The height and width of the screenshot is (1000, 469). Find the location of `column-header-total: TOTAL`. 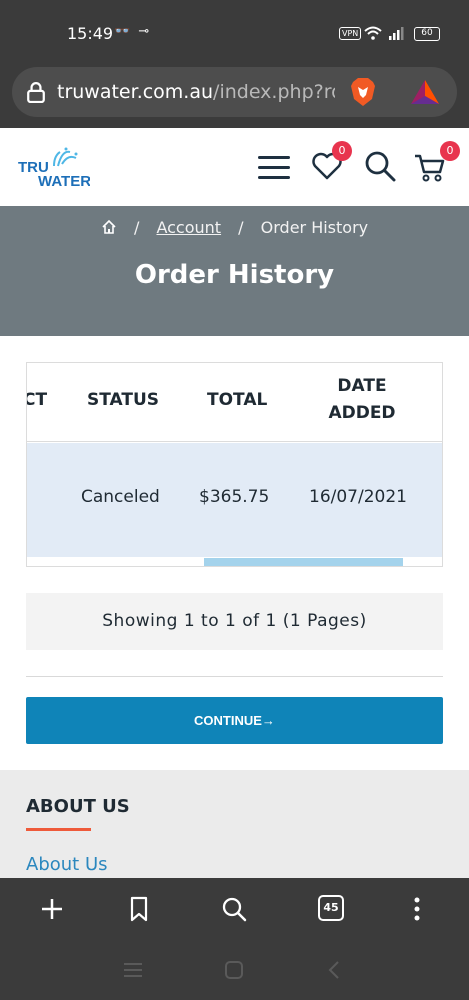

column-header-total: TOTAL is located at coordinates (237, 400).